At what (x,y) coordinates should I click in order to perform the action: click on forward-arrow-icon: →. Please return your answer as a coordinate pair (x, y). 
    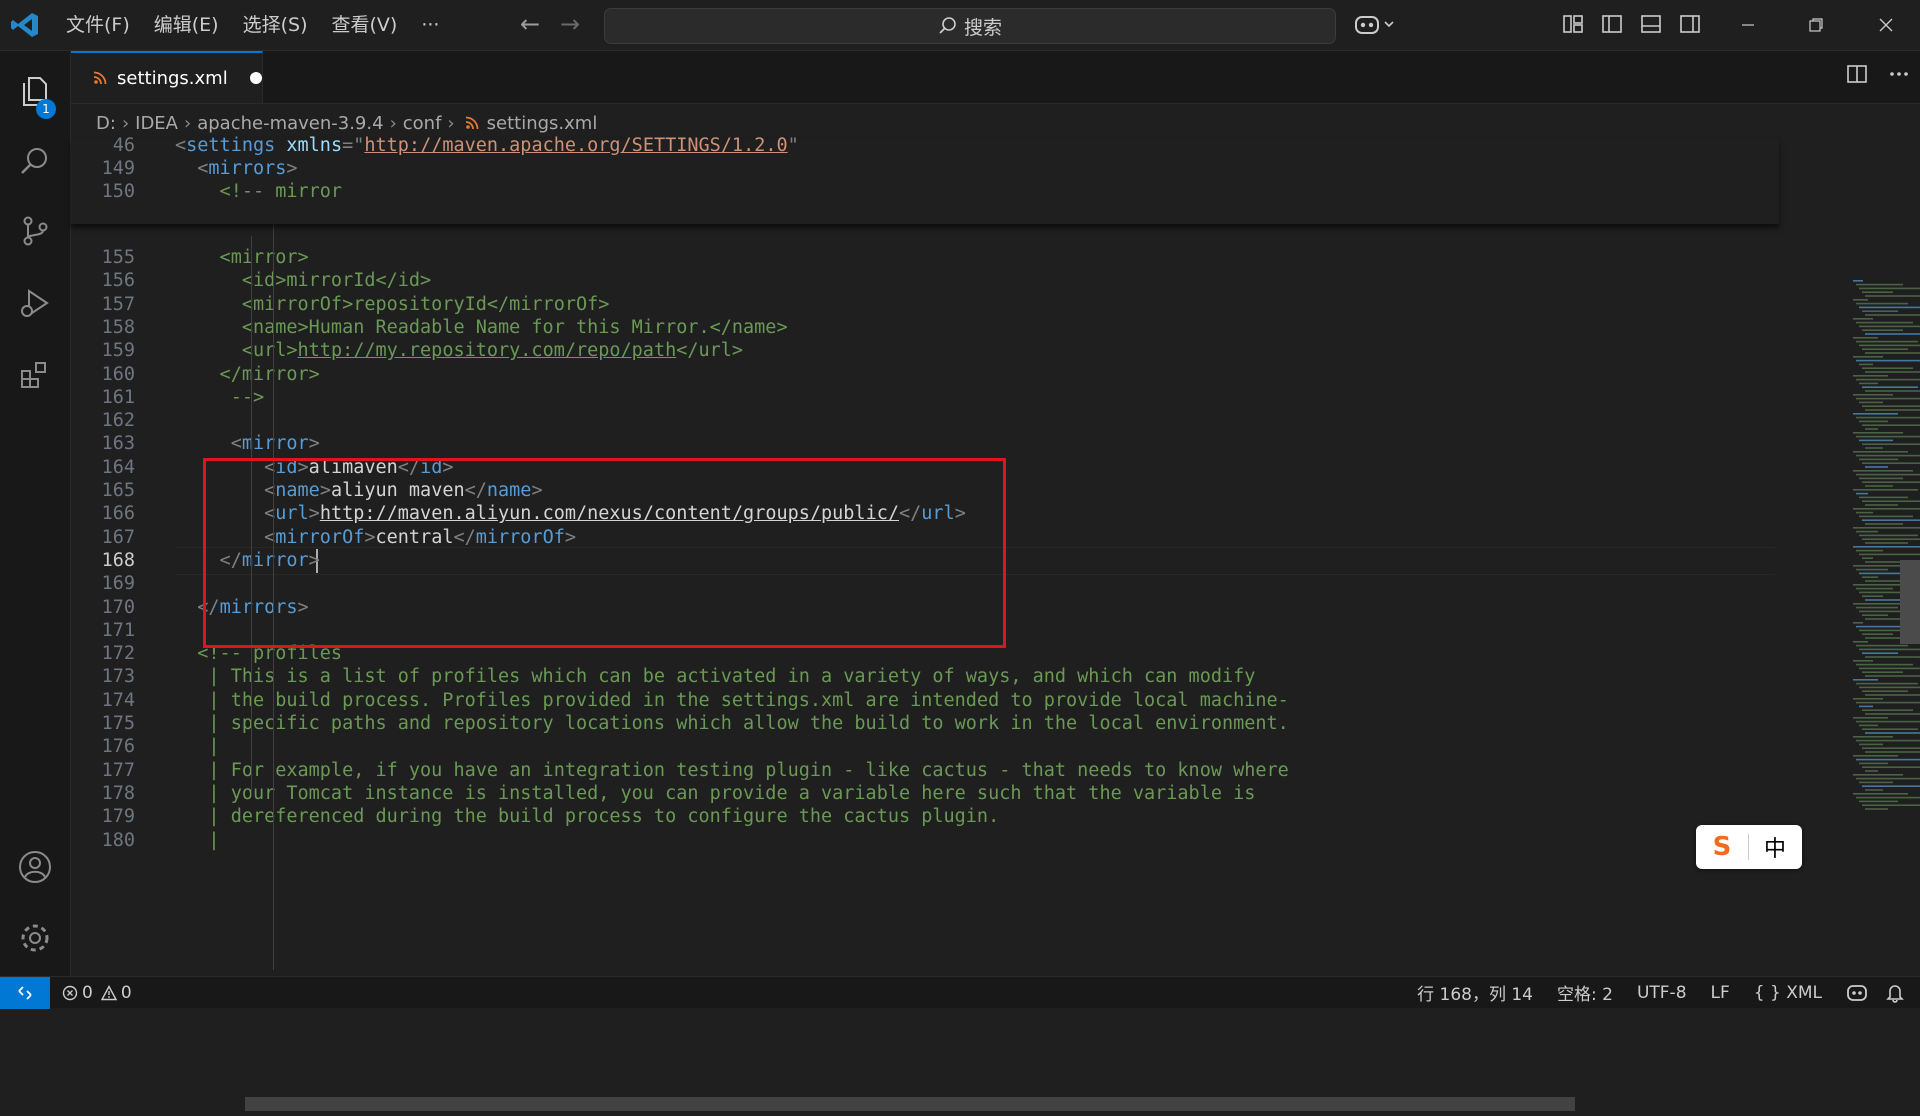
    Looking at the image, I should click on (570, 24).